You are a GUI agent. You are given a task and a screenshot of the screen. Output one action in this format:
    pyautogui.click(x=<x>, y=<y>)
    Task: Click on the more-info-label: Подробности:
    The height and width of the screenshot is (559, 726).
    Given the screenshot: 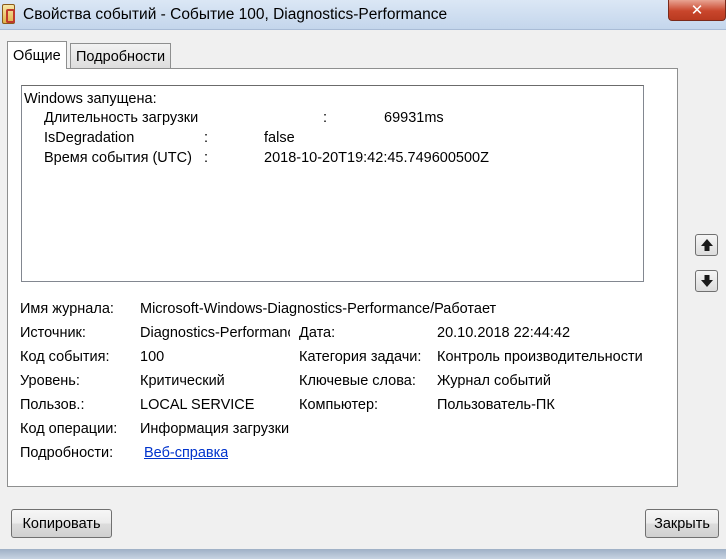 What is the action you would take?
    pyautogui.click(x=67, y=453)
    